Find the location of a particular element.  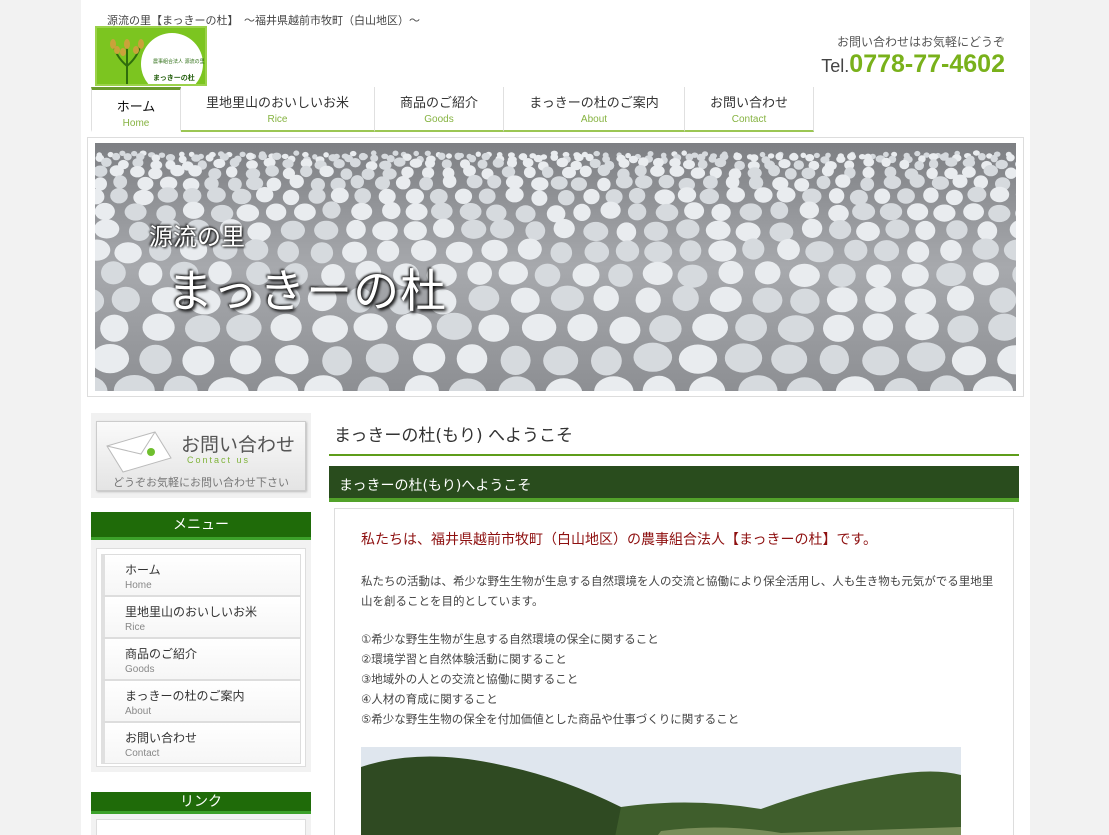

nav-item-goods: 商品のご紹介 Goods is located at coordinates (439, 109).